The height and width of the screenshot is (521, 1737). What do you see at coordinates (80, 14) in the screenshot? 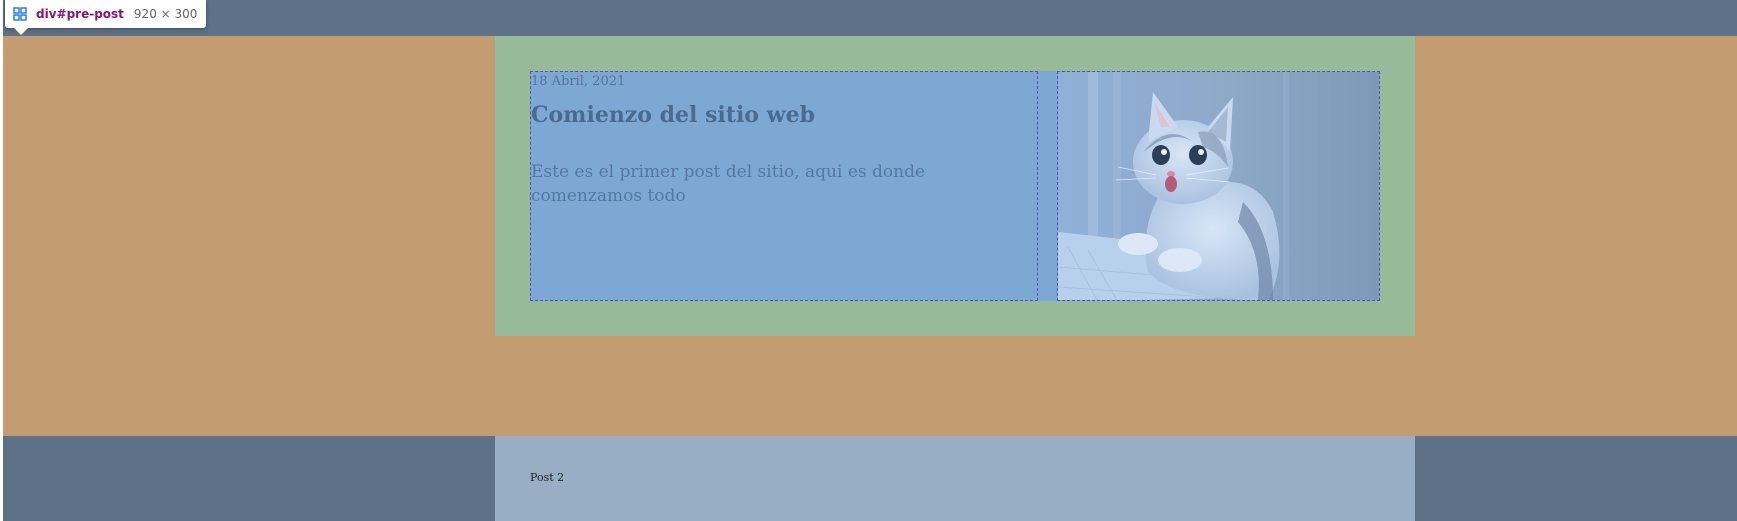
I see `tooltip-selector: div#pre-post` at bounding box center [80, 14].